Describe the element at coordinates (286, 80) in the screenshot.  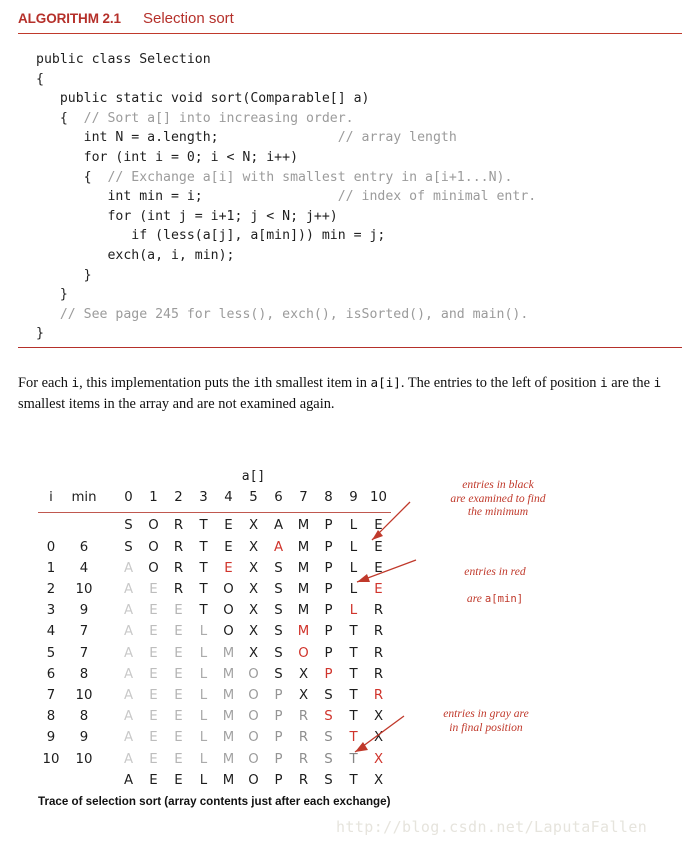
I see `code-line: {` at that location.